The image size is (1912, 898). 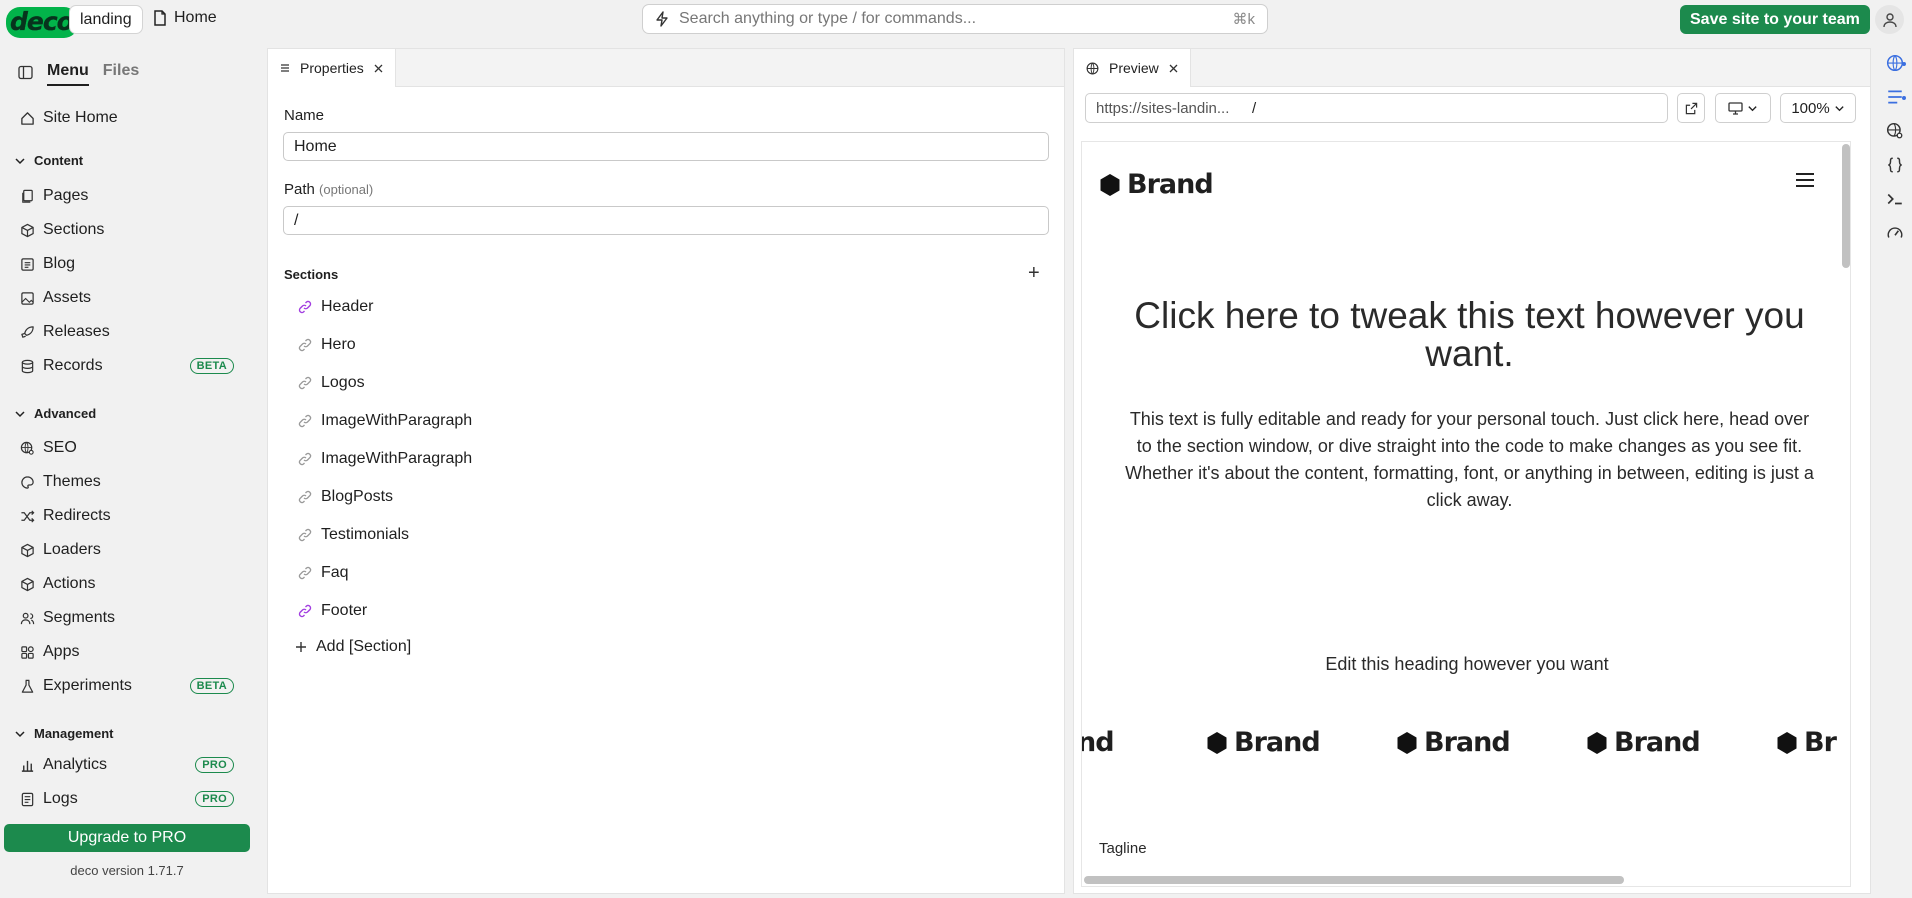 I want to click on name-label: Name, so click(x=304, y=115).